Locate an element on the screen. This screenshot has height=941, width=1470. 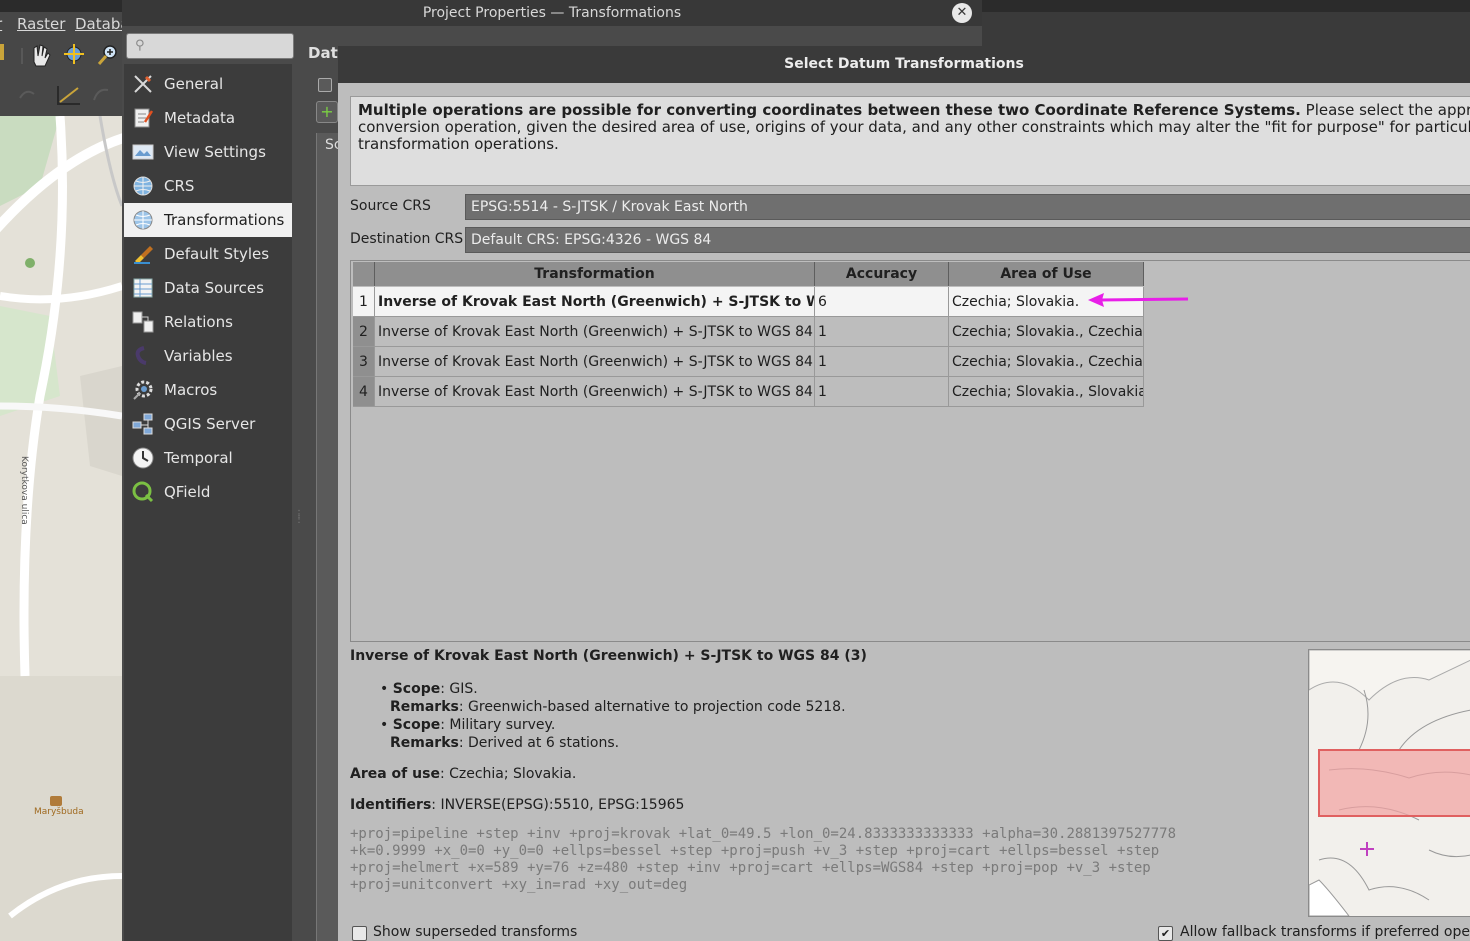
sidebar-item-variables: Variables is located at coordinates (208, 356).